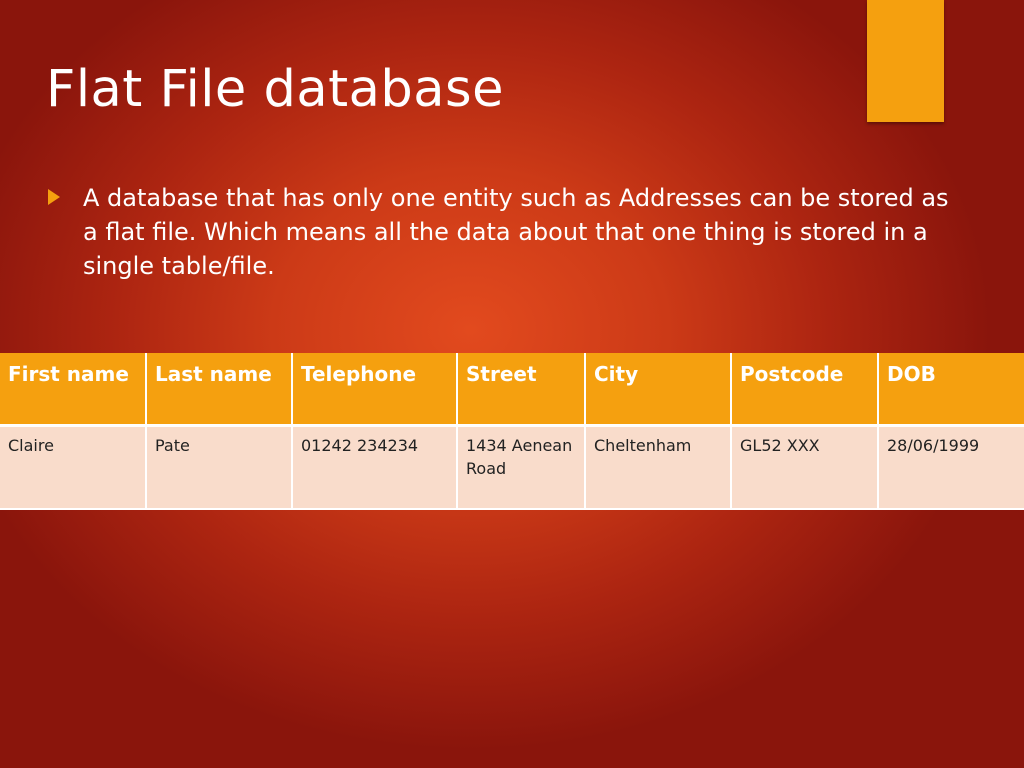 This screenshot has width=1024, height=768. Describe the element at coordinates (658, 467) in the screenshot. I see `cell-city: Cheltenham` at that location.